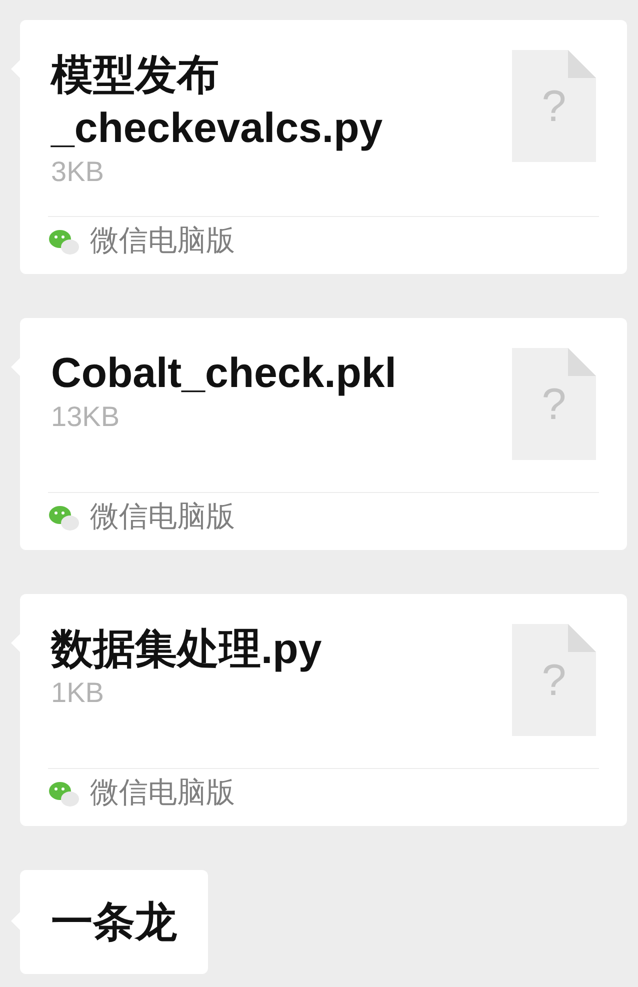 This screenshot has width=638, height=987. I want to click on file-name: 数据集处理.py, so click(187, 649).